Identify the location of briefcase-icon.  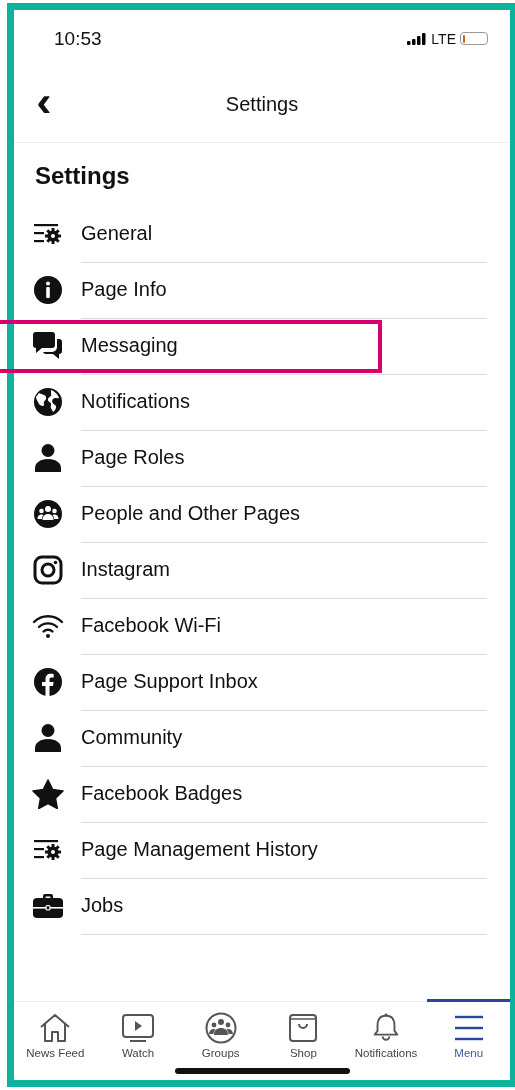
(47, 906).